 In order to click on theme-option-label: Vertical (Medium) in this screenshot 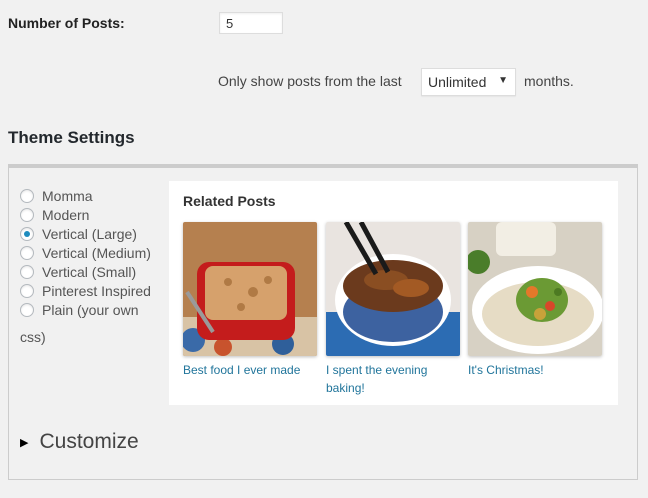, I will do `click(96, 252)`.